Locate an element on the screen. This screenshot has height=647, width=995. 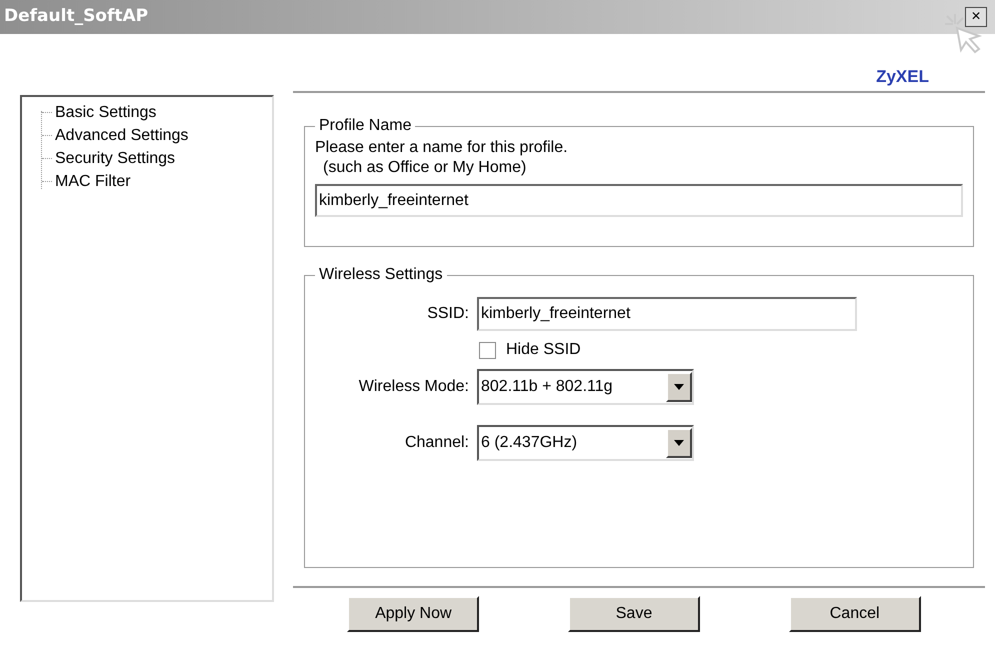
dialog-button: Cancel is located at coordinates (854, 614).